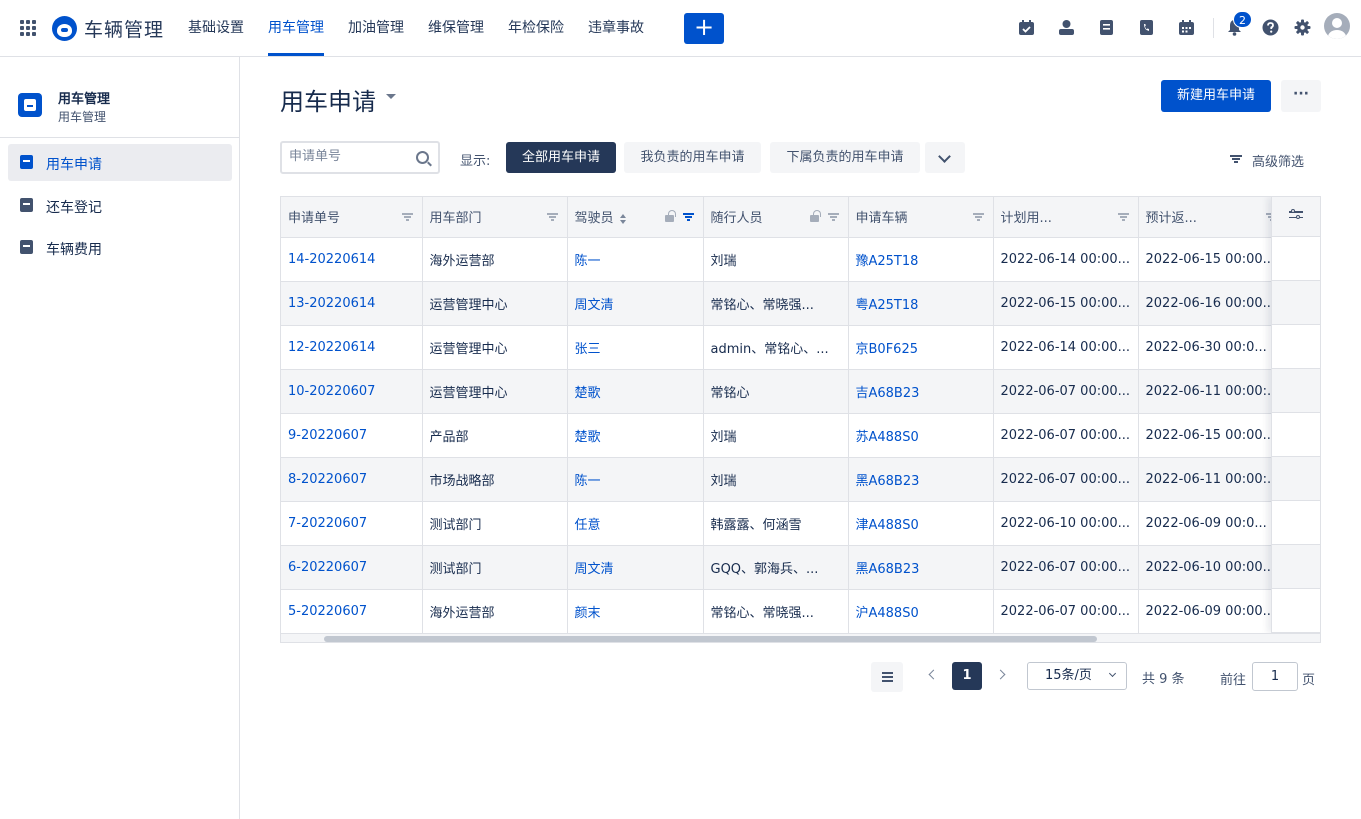  What do you see at coordinates (1278, 160) in the screenshot?
I see `advanced-filter-link: 高级筛选` at bounding box center [1278, 160].